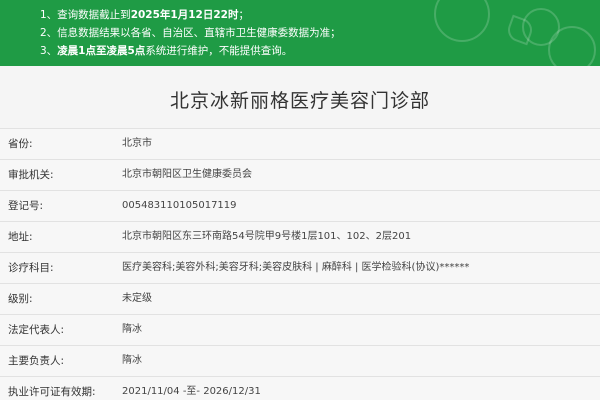 This screenshot has height=400, width=600. Describe the element at coordinates (49, 51) in the screenshot. I see `notice-line-3-prefix: 3、` at that location.